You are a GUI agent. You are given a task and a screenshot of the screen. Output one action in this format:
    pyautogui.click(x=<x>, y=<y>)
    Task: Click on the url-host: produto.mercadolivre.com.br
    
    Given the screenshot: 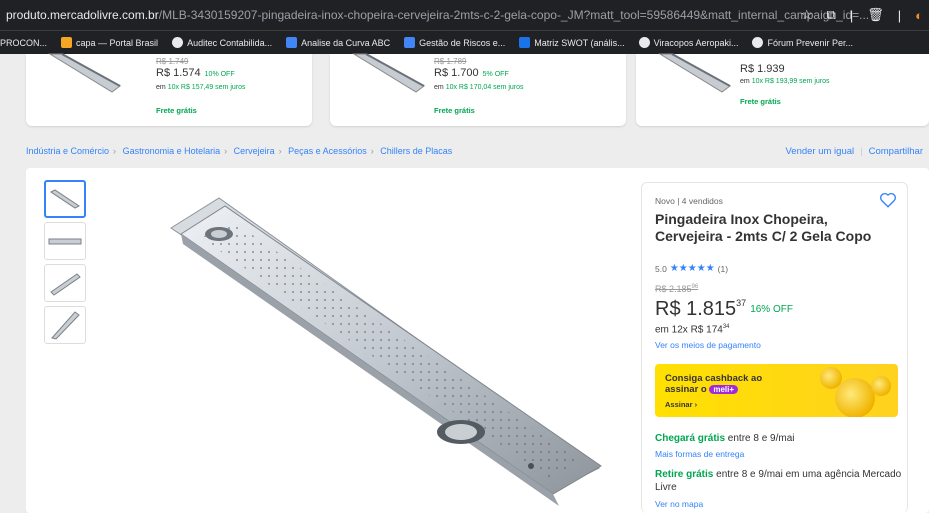 What is the action you would take?
    pyautogui.click(x=82, y=15)
    